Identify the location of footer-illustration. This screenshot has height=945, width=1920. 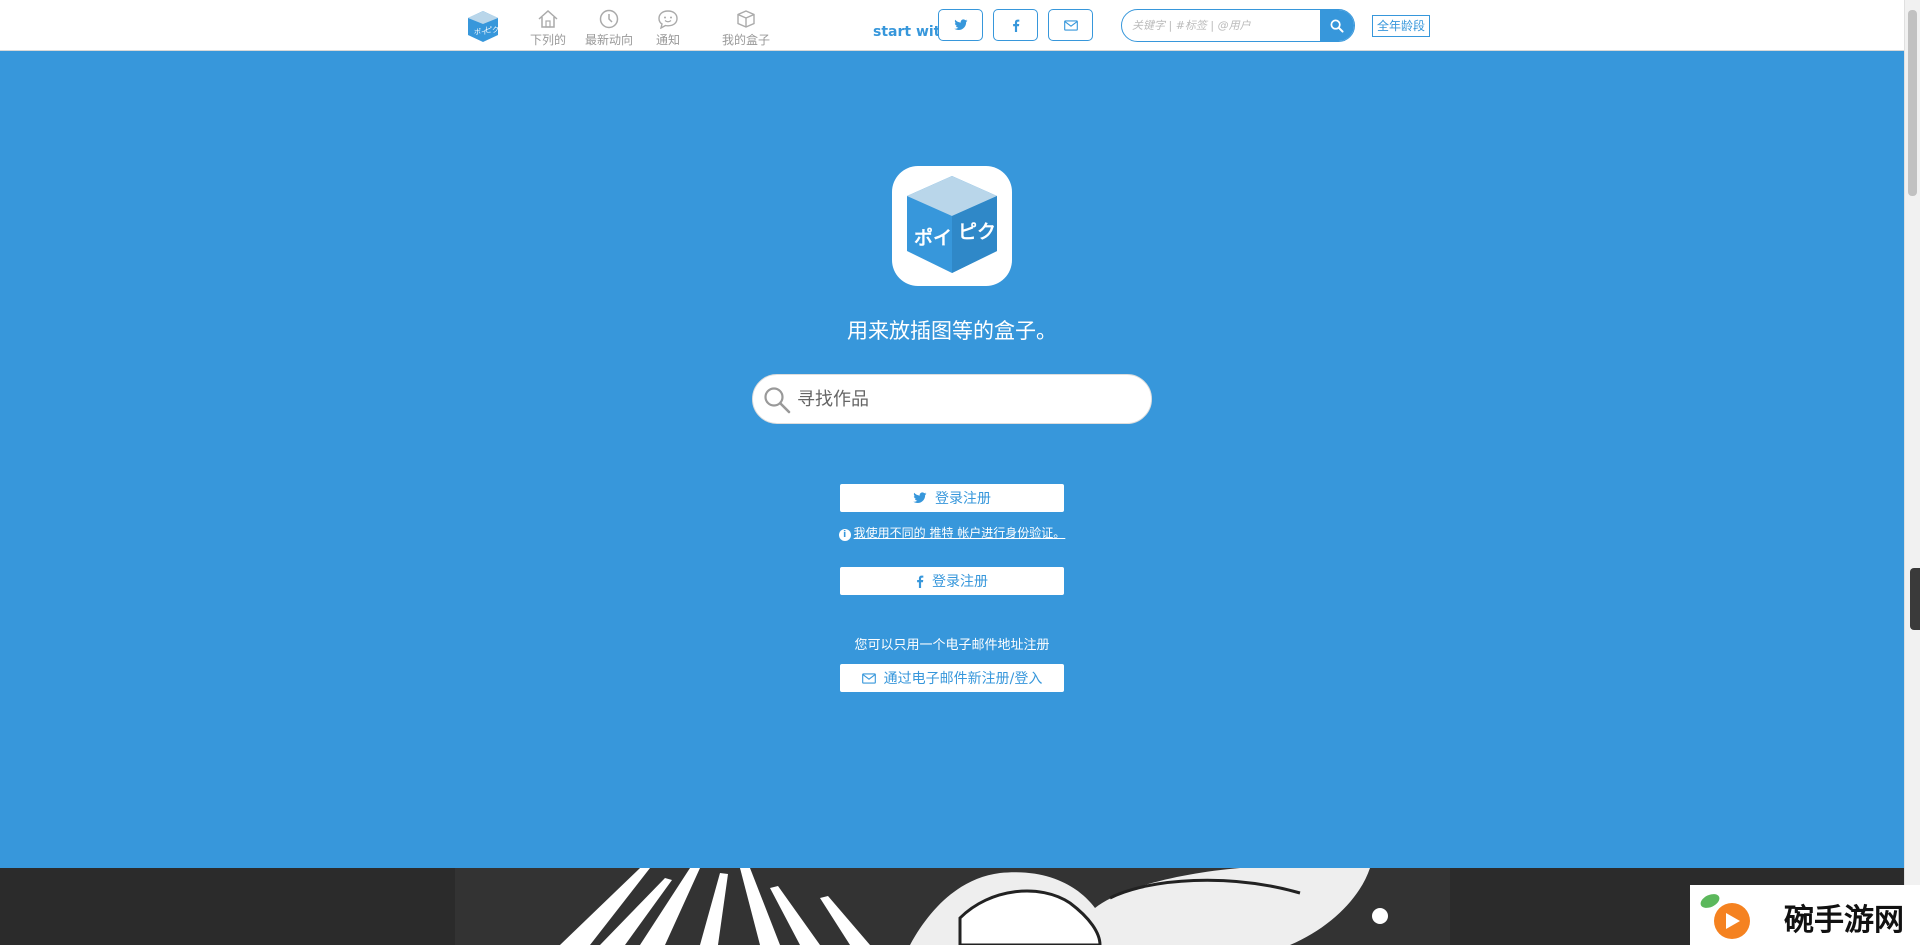
(952, 906).